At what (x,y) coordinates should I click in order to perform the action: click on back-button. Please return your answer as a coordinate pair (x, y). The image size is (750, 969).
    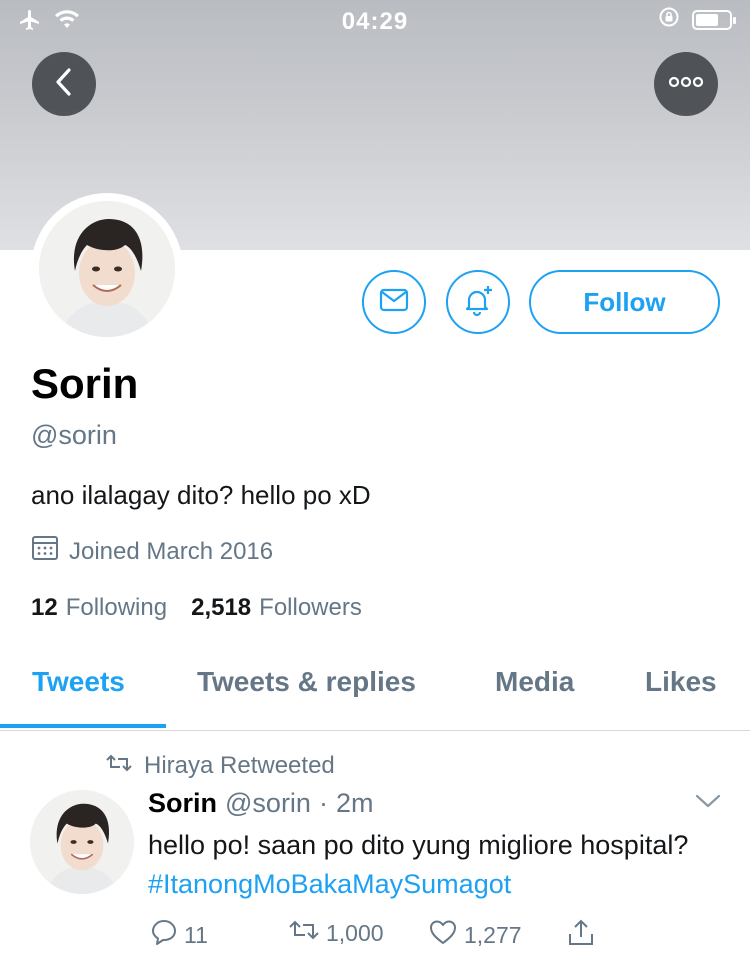
    Looking at the image, I should click on (64, 84).